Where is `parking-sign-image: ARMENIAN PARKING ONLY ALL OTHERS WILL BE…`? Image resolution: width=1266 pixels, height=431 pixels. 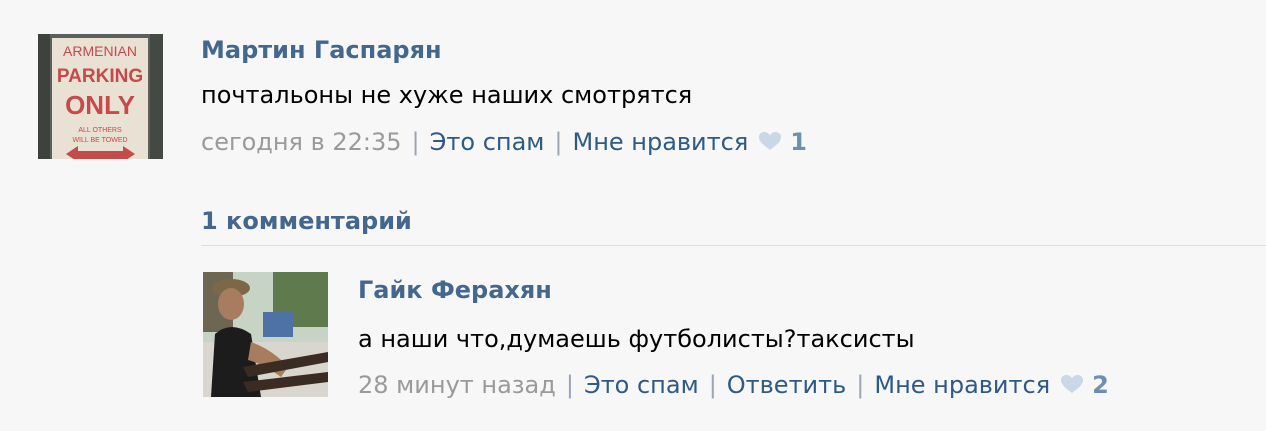
parking-sign-image: ARMENIAN PARKING ONLY ALL OTHERS WILL BE… is located at coordinates (100, 96).